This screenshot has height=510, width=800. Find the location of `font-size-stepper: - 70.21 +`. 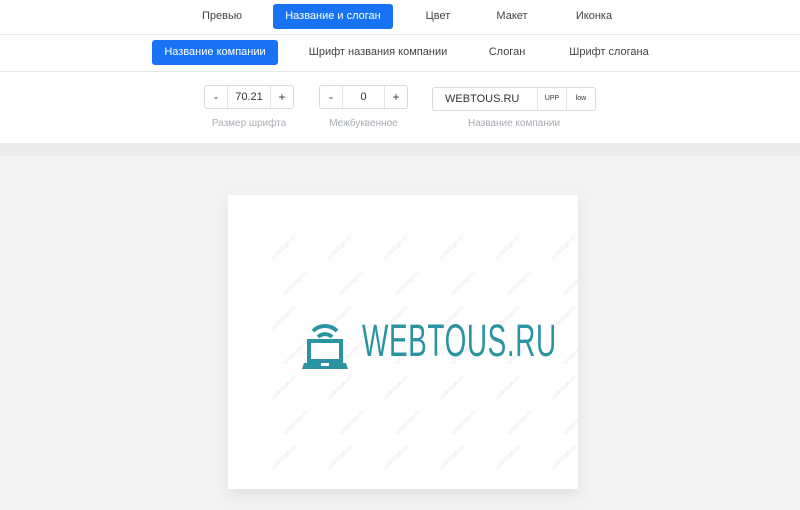

font-size-stepper: - 70.21 + is located at coordinates (249, 97).